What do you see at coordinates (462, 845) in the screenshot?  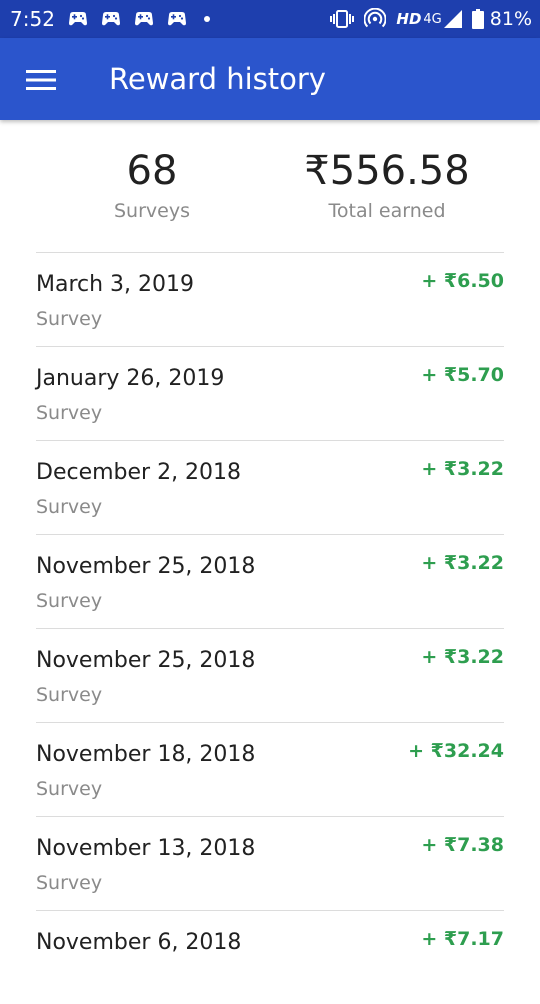 I see `reward-amount: + ₹7.38` at bounding box center [462, 845].